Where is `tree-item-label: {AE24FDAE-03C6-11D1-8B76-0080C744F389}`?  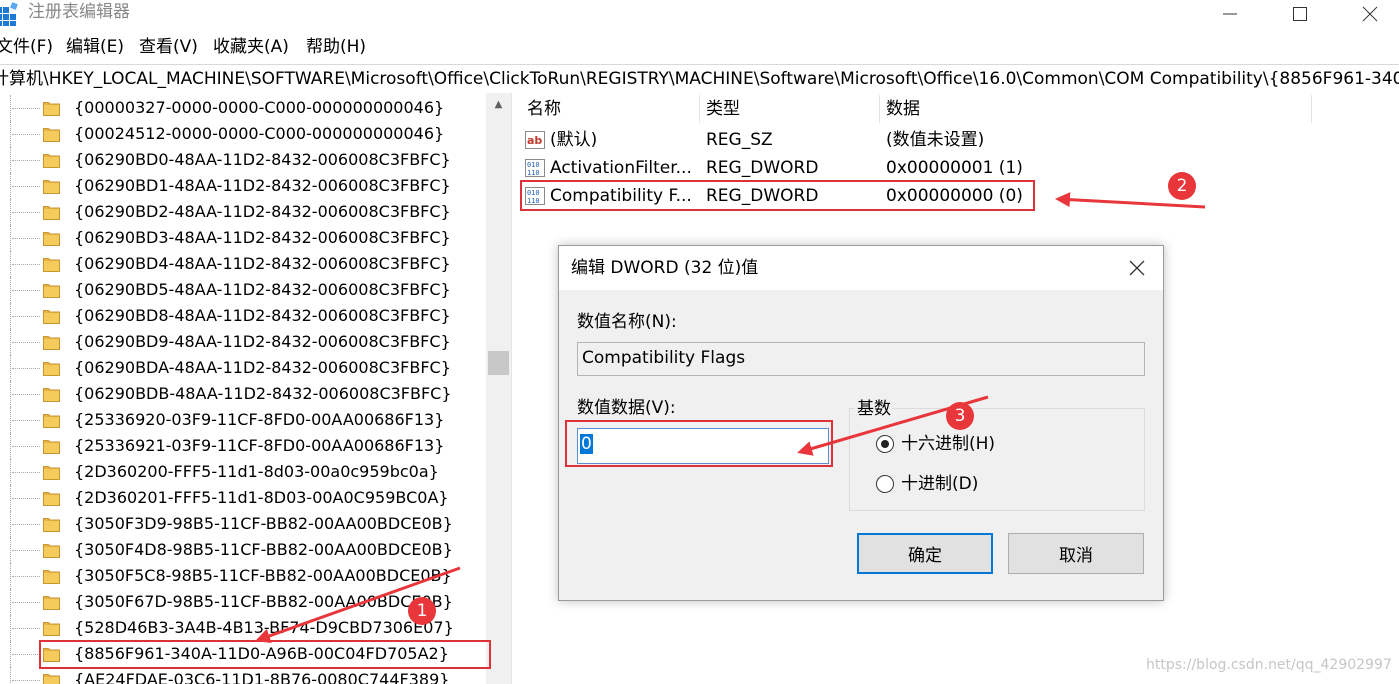 tree-item-label: {AE24FDAE-03C6-11D1-8B76-0080C744F389} is located at coordinates (262, 677).